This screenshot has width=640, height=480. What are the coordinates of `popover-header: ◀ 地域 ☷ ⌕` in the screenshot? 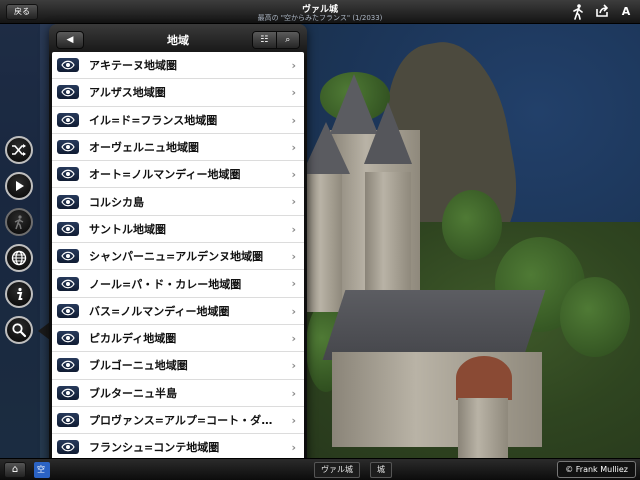 It's located at (178, 39).